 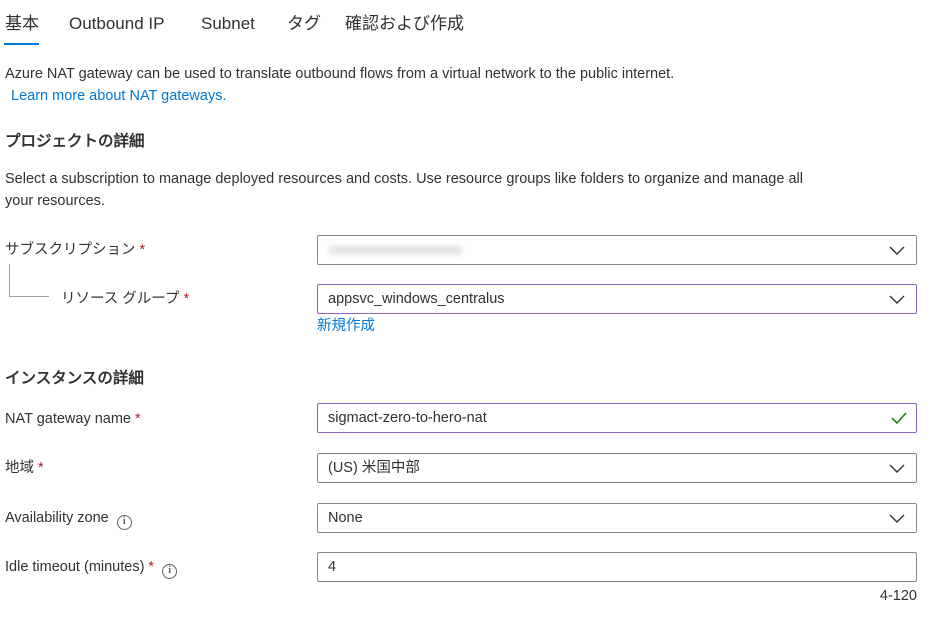 What do you see at coordinates (345, 518) in the screenshot?
I see `availability-zone-value: None` at bounding box center [345, 518].